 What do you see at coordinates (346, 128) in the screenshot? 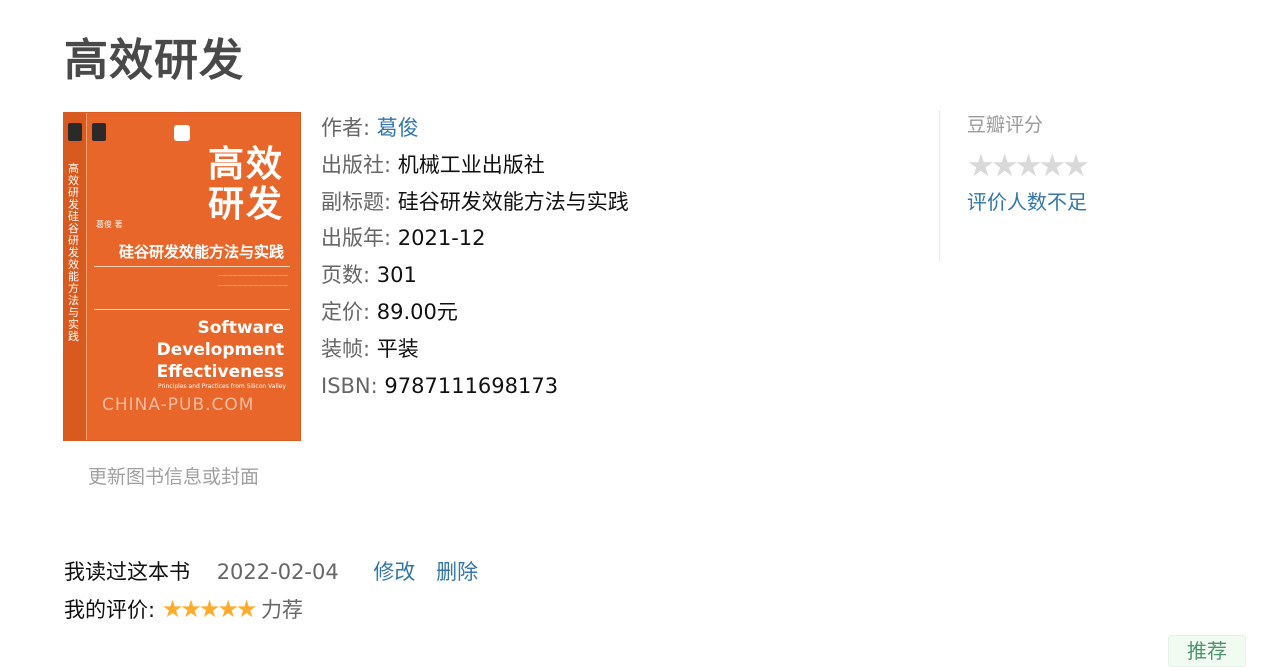
I see `author-label: 作者:` at bounding box center [346, 128].